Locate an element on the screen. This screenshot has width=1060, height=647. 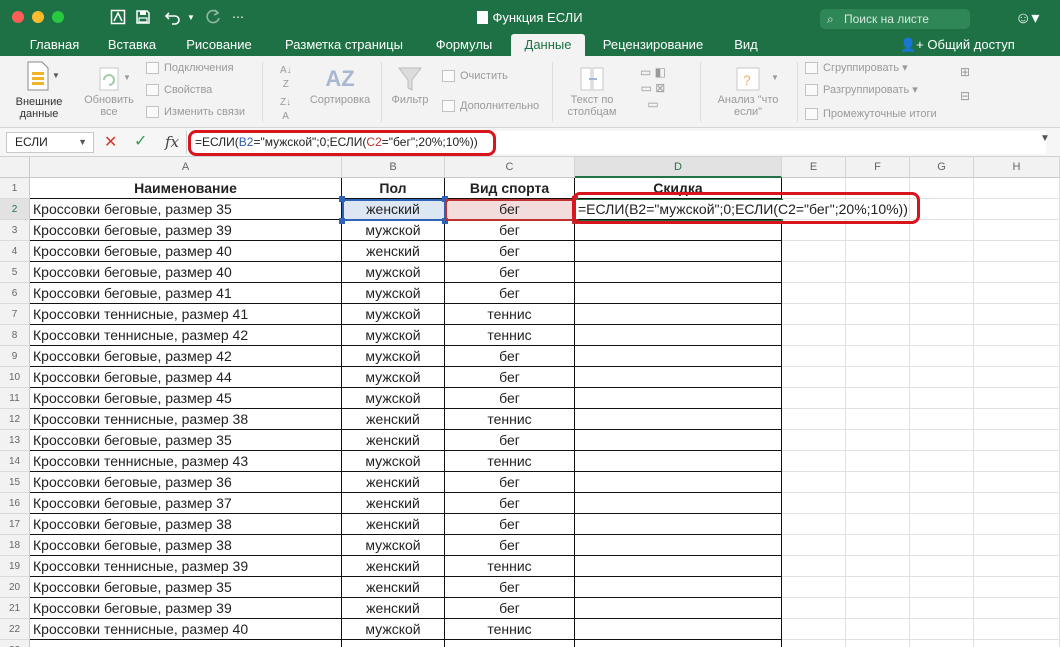
customize-toolbar-icon: ⋯ is located at coordinates (238, 17).